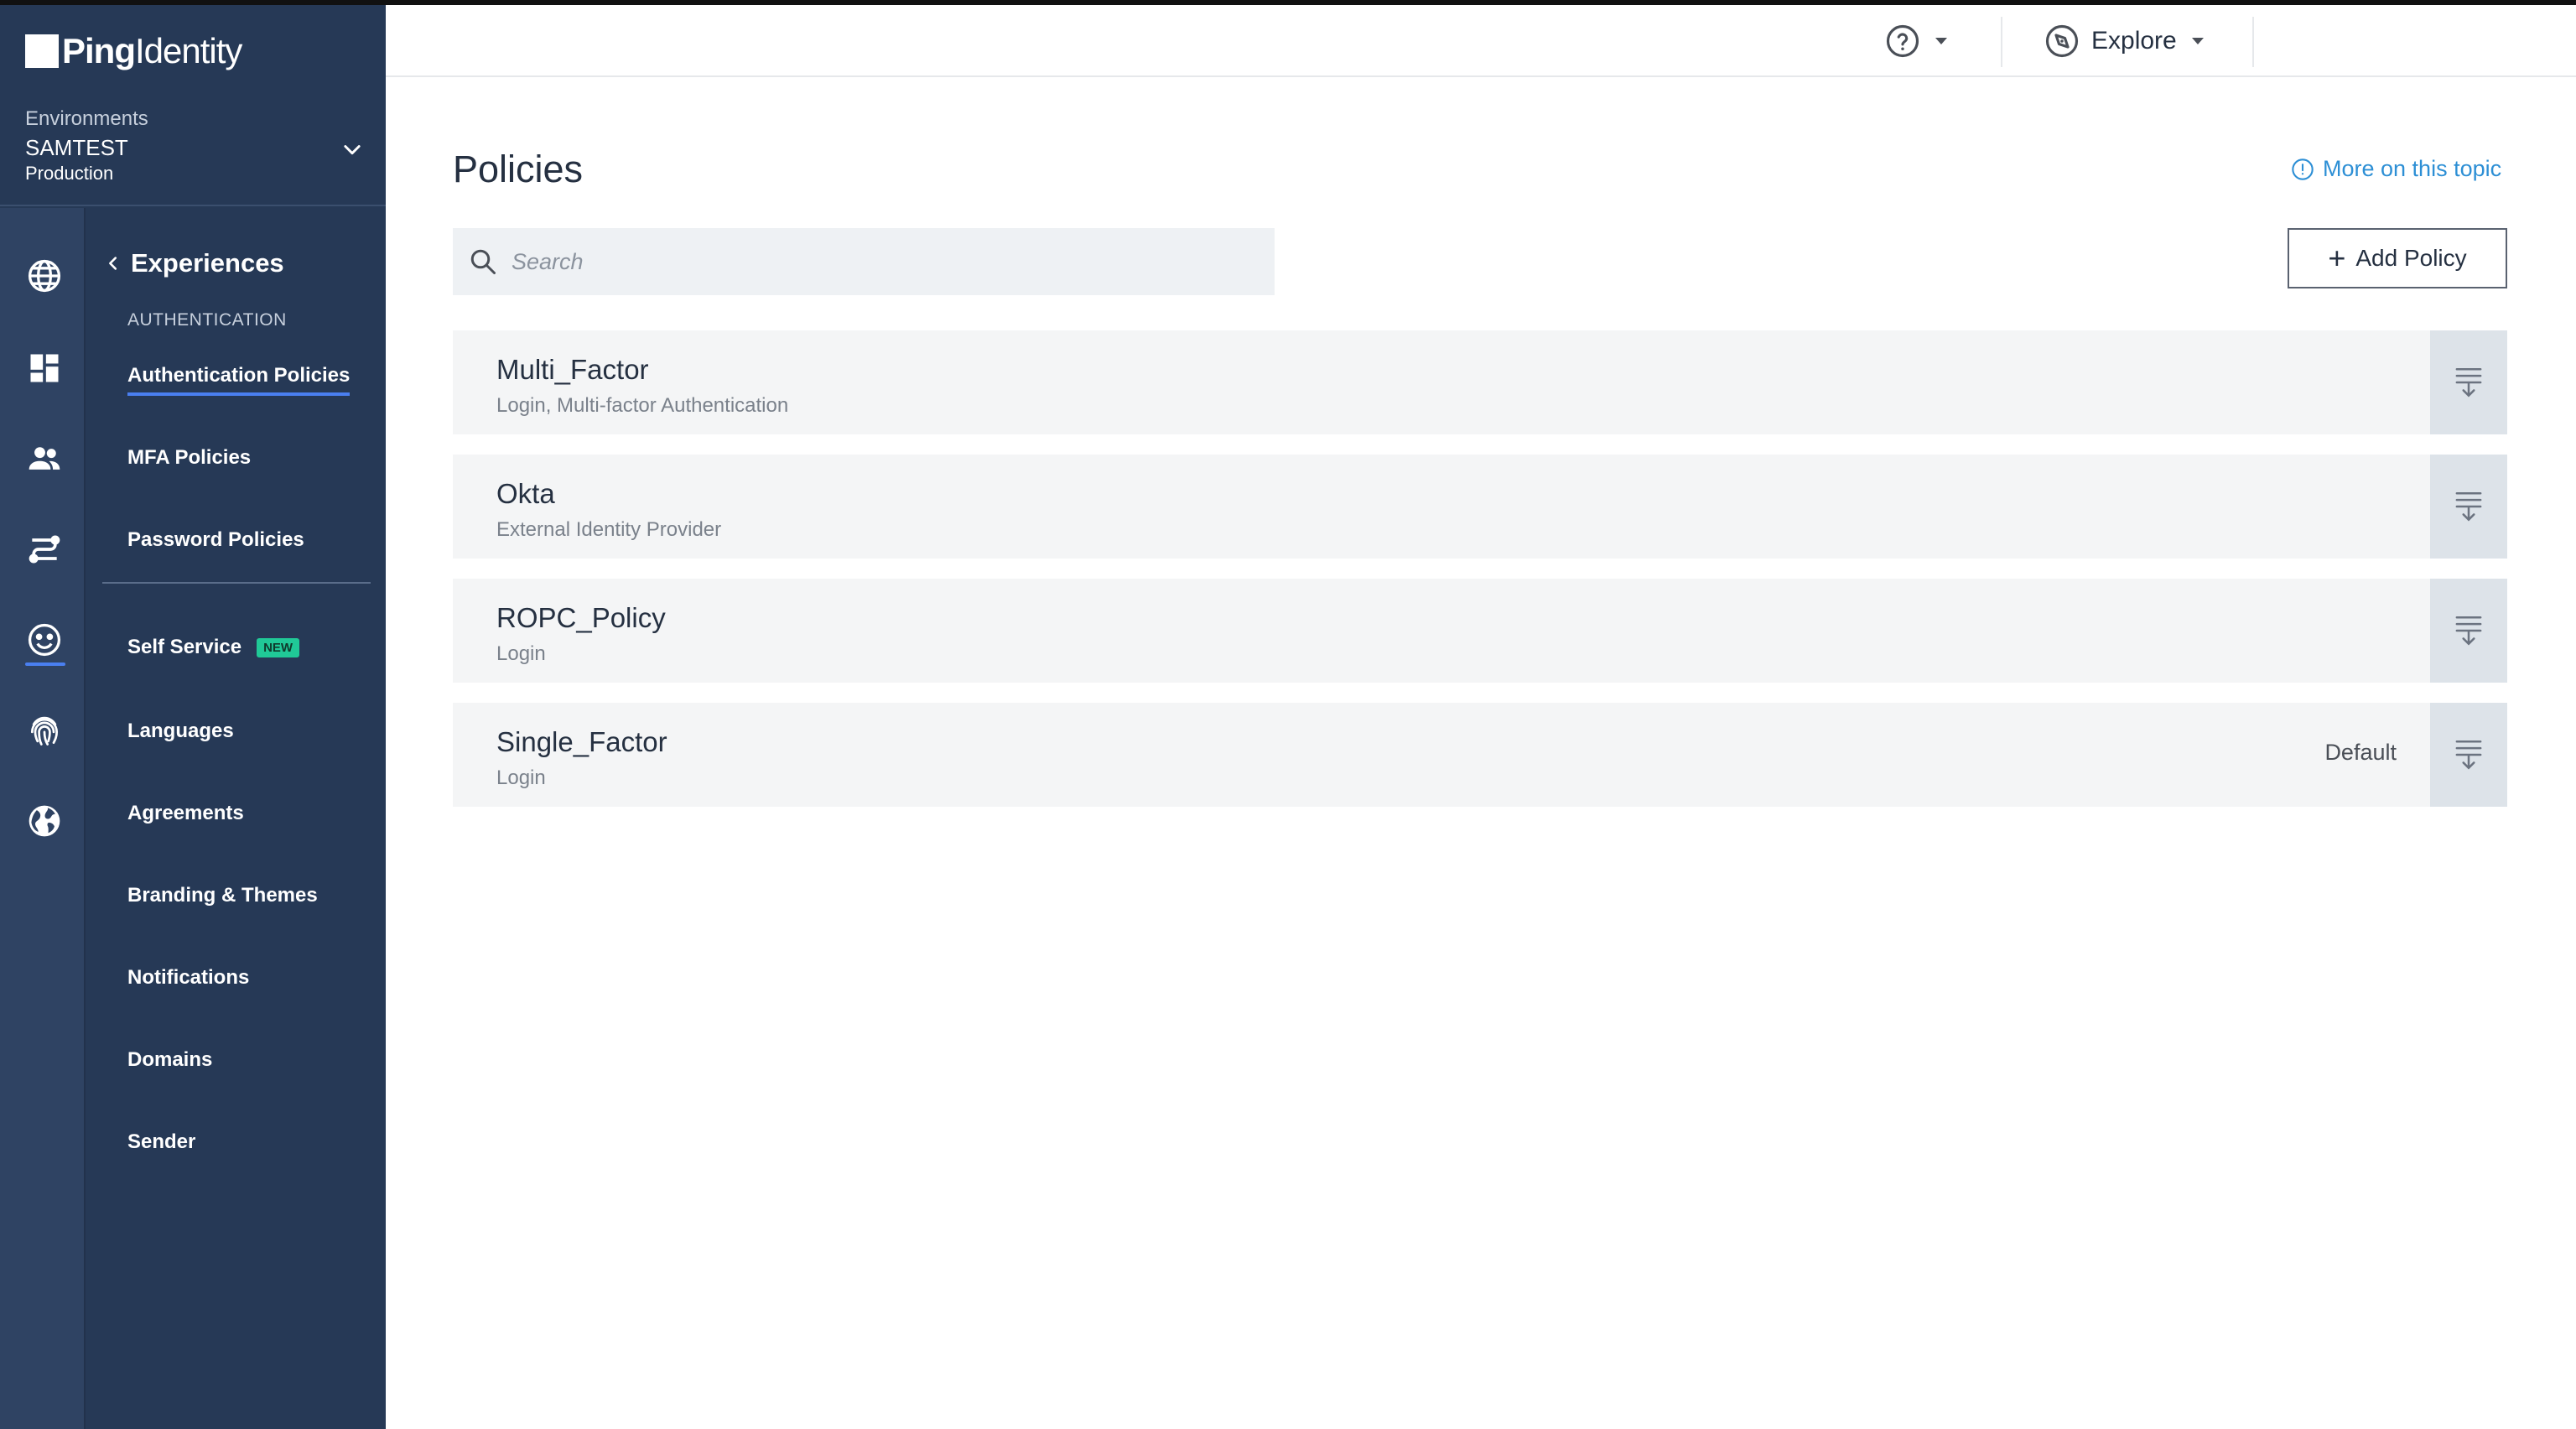 This screenshot has height=1429, width=2576. I want to click on info-icon, so click(2303, 169).